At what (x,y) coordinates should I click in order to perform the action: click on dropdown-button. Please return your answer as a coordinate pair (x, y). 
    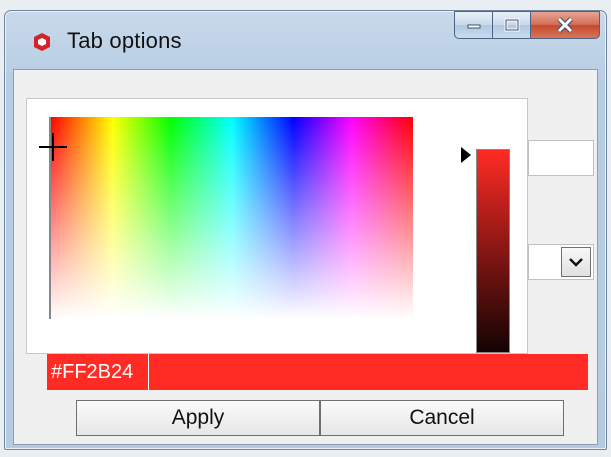
    Looking at the image, I should click on (576, 262).